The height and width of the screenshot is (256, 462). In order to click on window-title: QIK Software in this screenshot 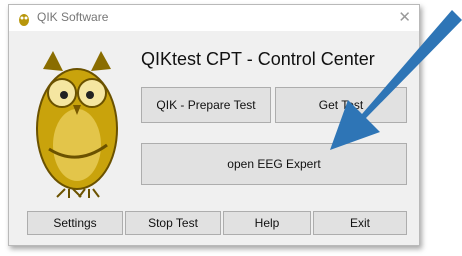, I will do `click(73, 17)`.